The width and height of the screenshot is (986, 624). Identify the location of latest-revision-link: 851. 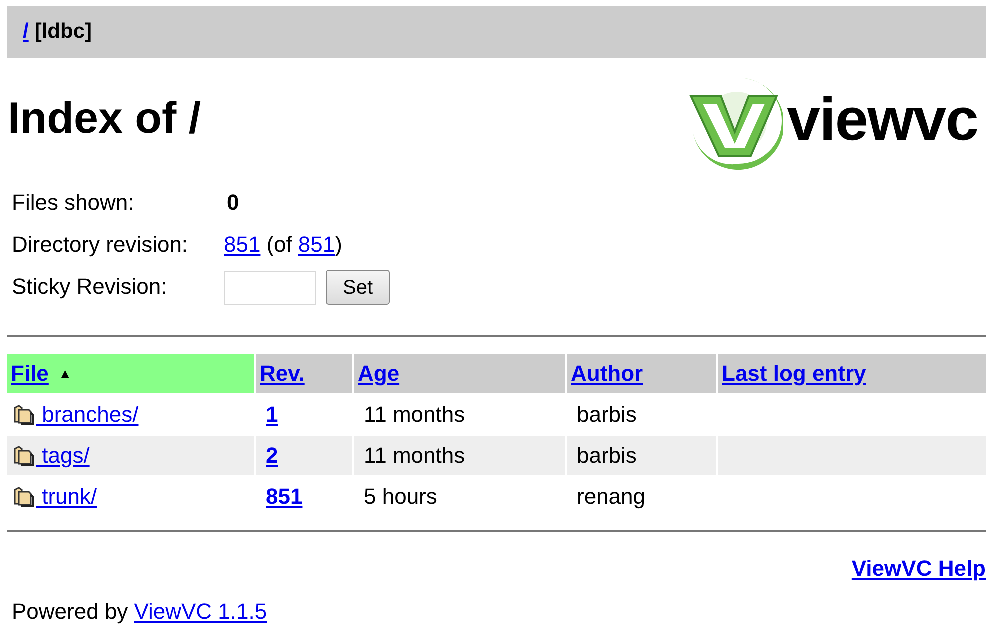
(317, 244).